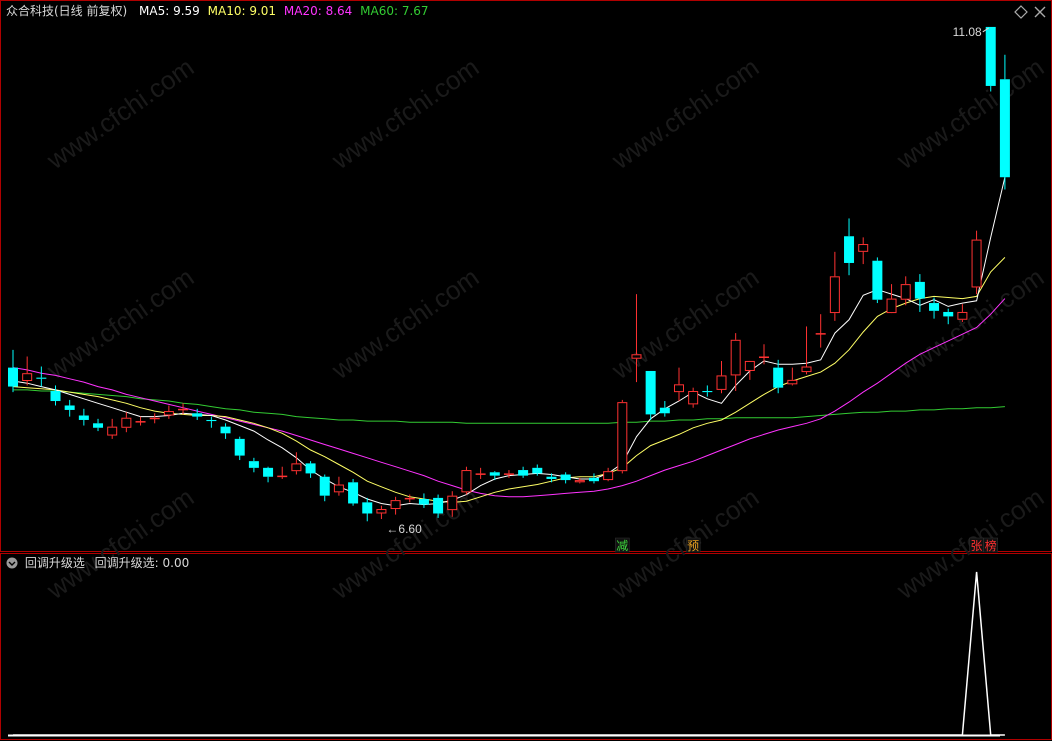 This screenshot has width=1052, height=741. What do you see at coordinates (1021, 12) in the screenshot?
I see `diamond-icon` at bounding box center [1021, 12].